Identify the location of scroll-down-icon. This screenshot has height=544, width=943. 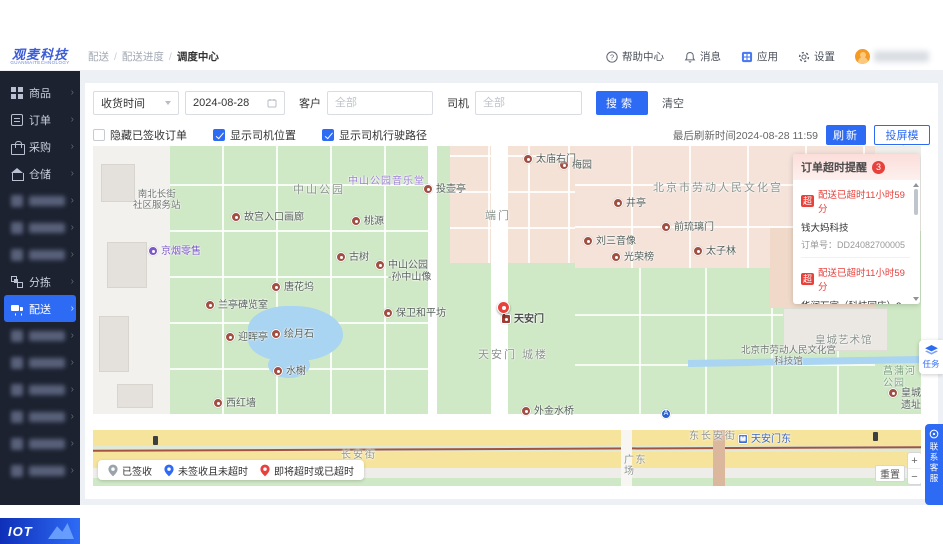
(915, 299).